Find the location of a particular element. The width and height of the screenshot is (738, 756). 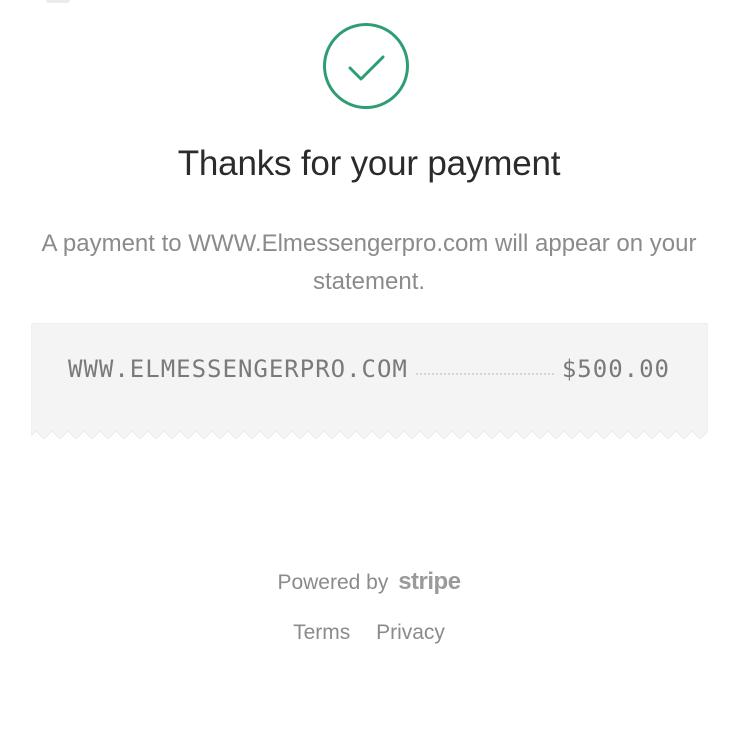

check-icon is located at coordinates (366, 68).